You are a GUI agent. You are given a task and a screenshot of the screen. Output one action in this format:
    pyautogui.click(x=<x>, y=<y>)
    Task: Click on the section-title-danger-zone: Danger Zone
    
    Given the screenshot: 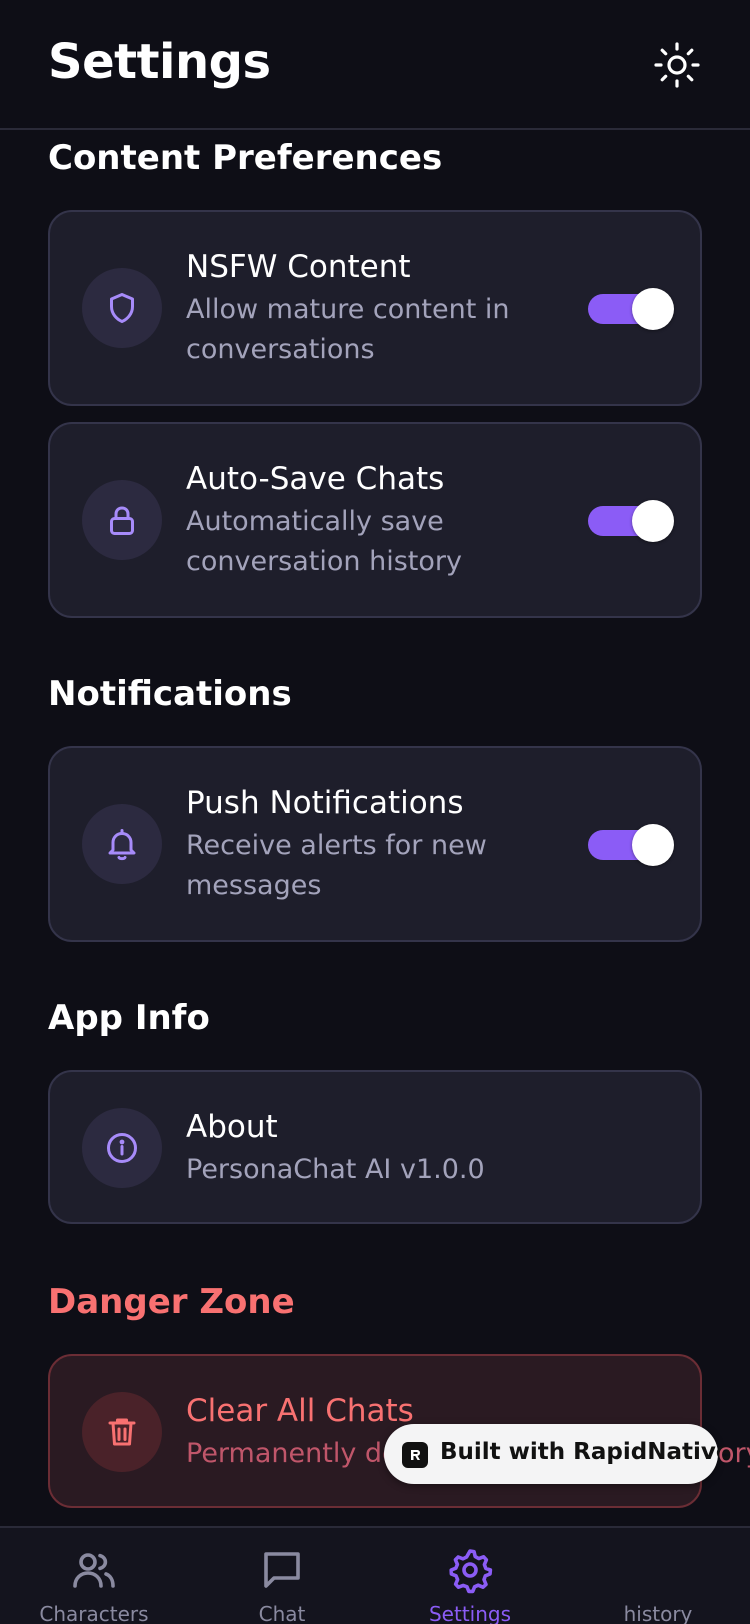 What is the action you would take?
    pyautogui.click(x=171, y=1302)
    